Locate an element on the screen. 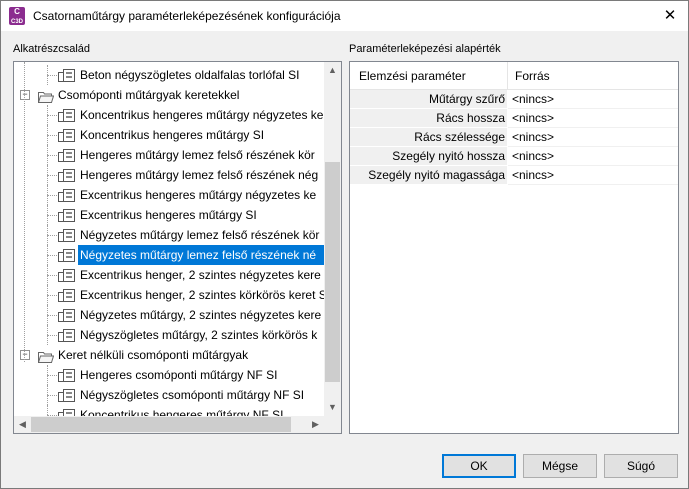  grid-row: Rács hossza <nincs> is located at coordinates (514, 118).